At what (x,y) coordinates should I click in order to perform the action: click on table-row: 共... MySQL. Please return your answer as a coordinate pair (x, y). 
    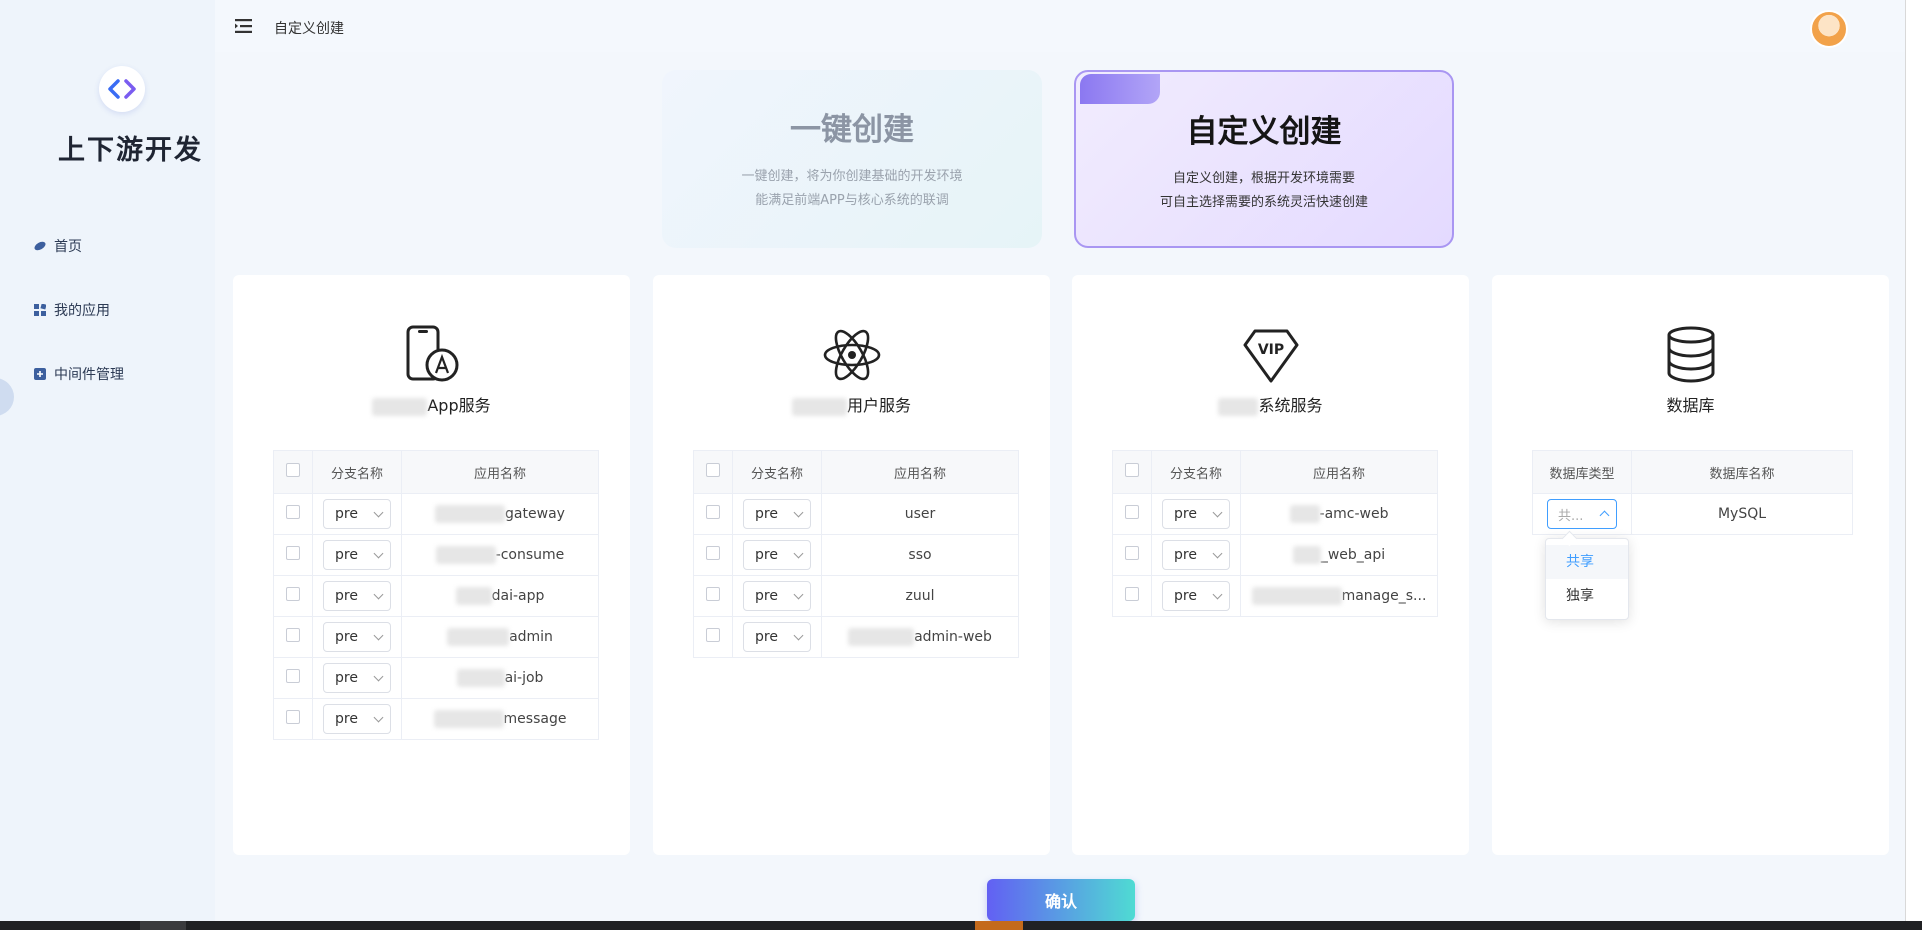
    Looking at the image, I should click on (1692, 514).